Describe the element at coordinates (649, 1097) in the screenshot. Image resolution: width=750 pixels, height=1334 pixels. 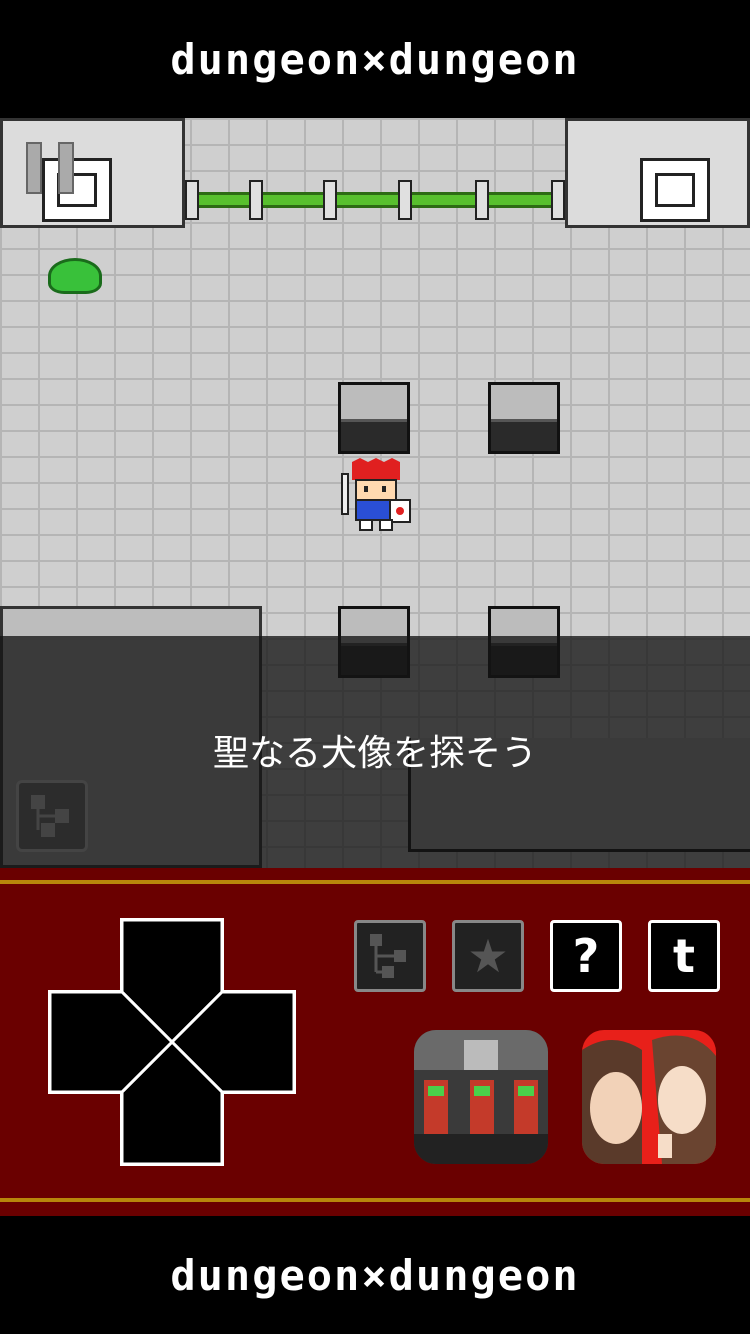
I see `promo-app-romance-icon` at that location.